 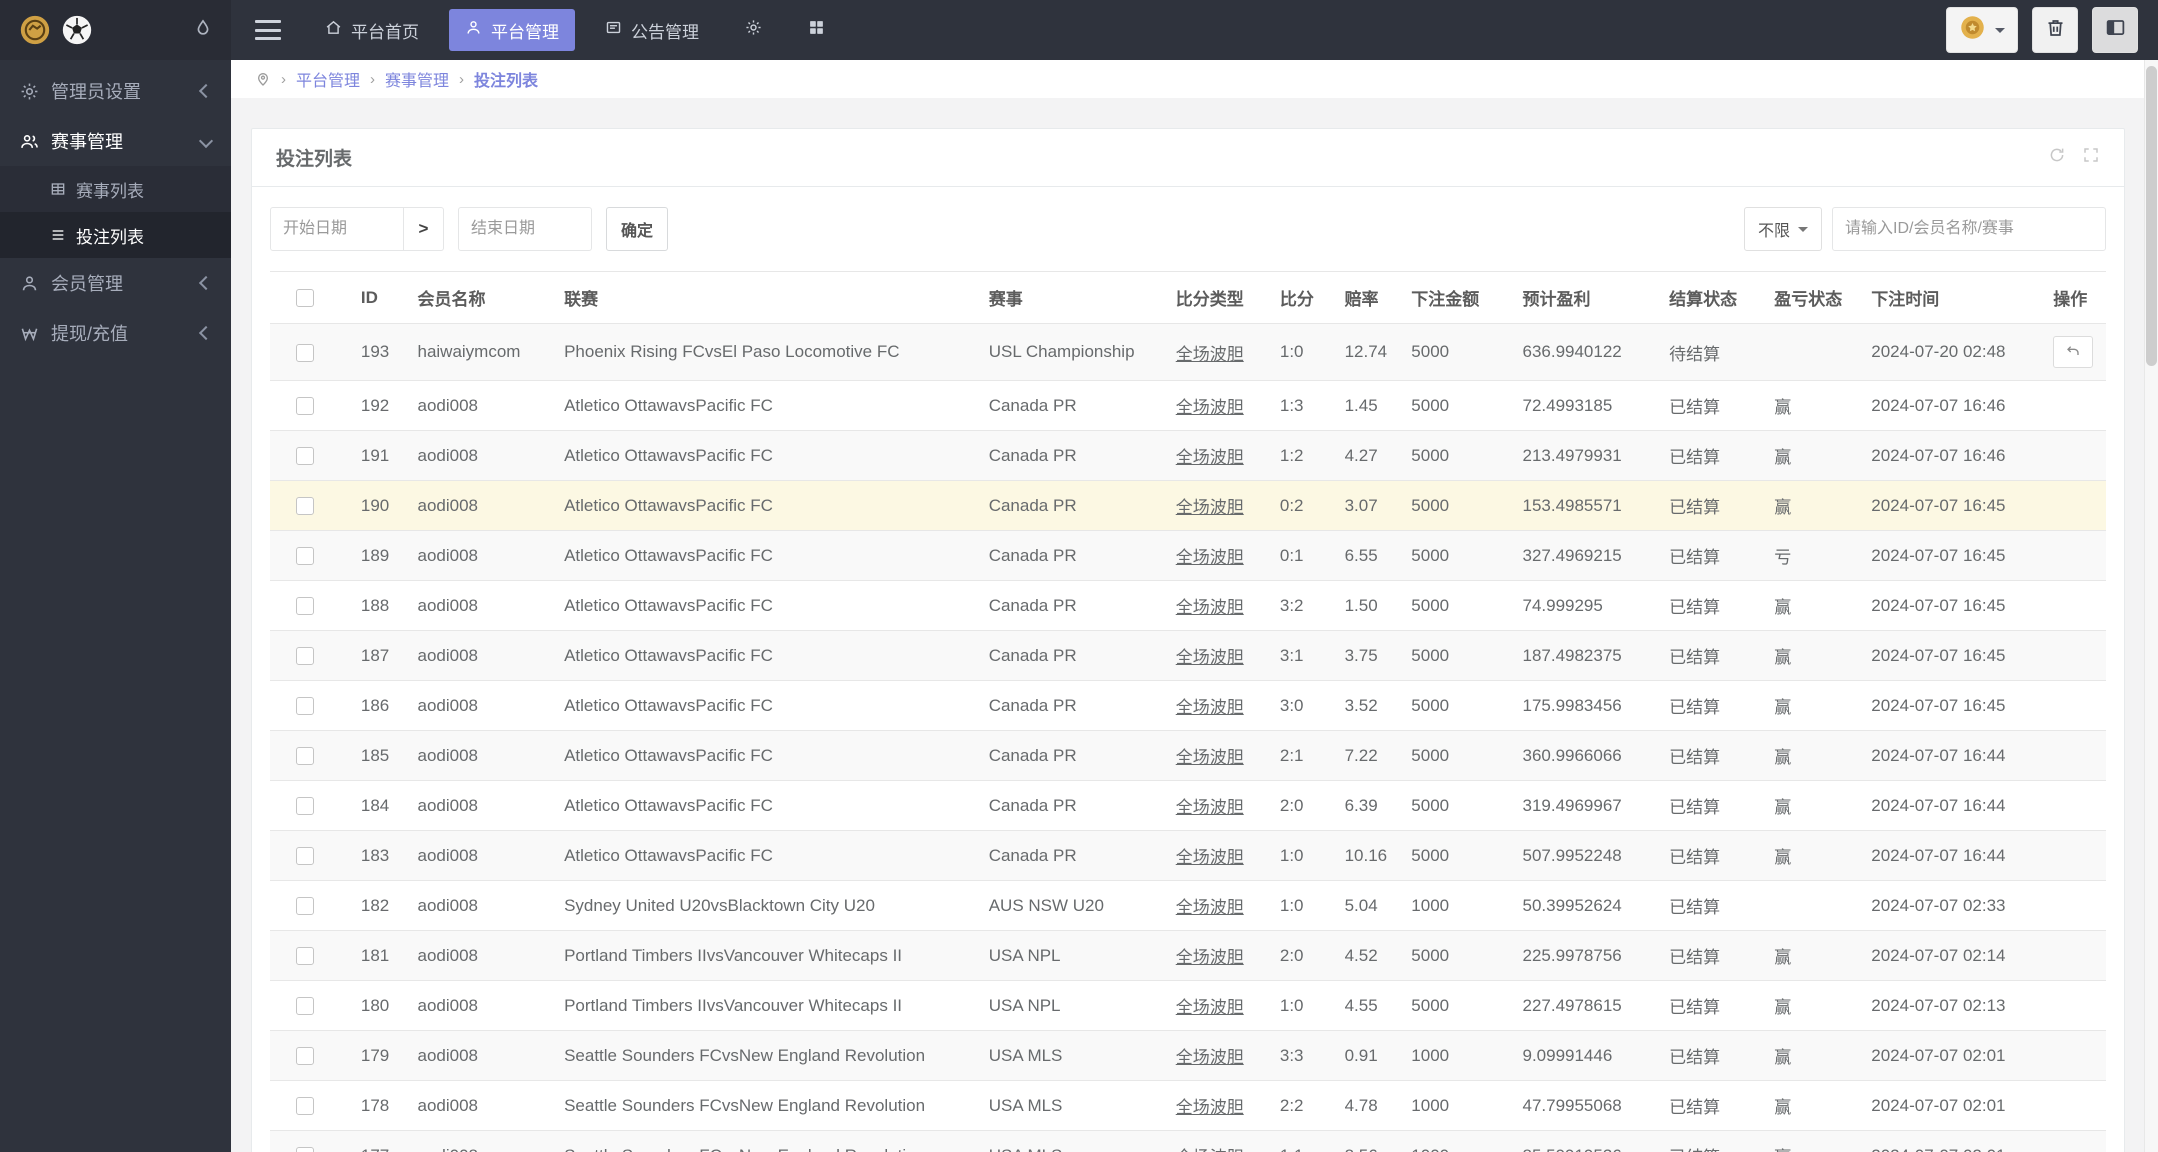 What do you see at coordinates (2091, 157) in the screenshot?
I see `expand-icon` at bounding box center [2091, 157].